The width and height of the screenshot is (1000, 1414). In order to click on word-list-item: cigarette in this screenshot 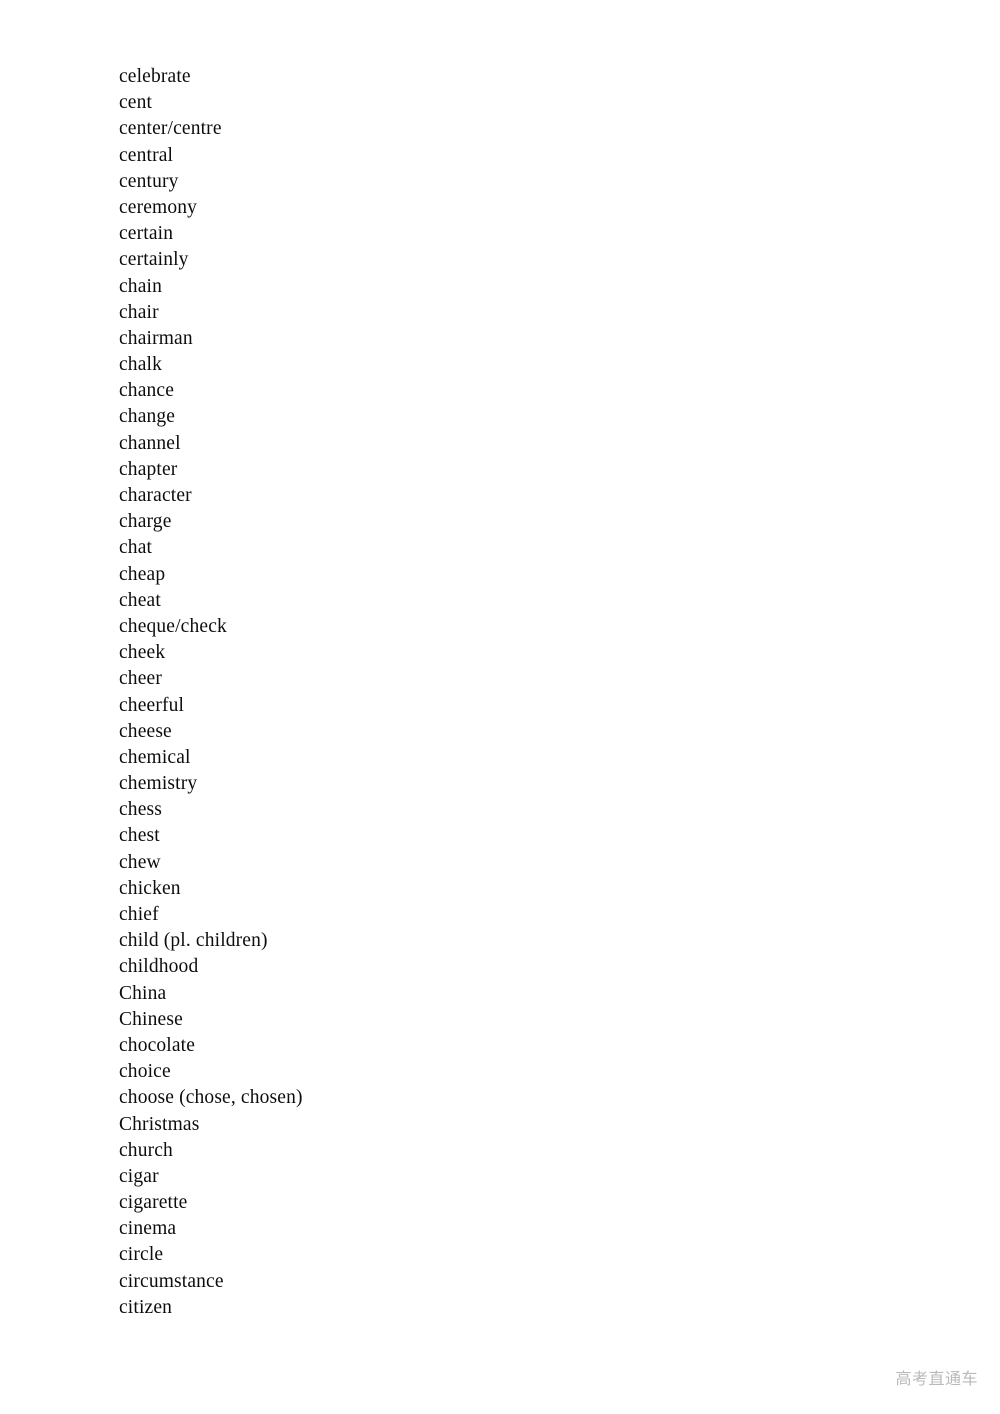, I will do `click(153, 1203)`.